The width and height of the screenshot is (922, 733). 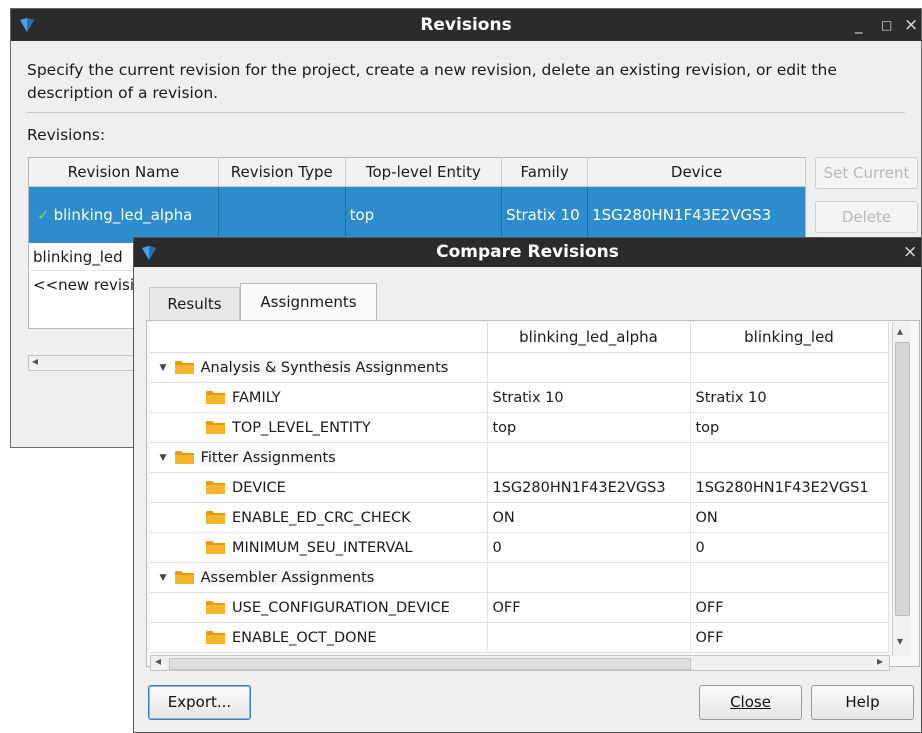 What do you see at coordinates (424, 214) in the screenshot?
I see `cell-entity: top` at bounding box center [424, 214].